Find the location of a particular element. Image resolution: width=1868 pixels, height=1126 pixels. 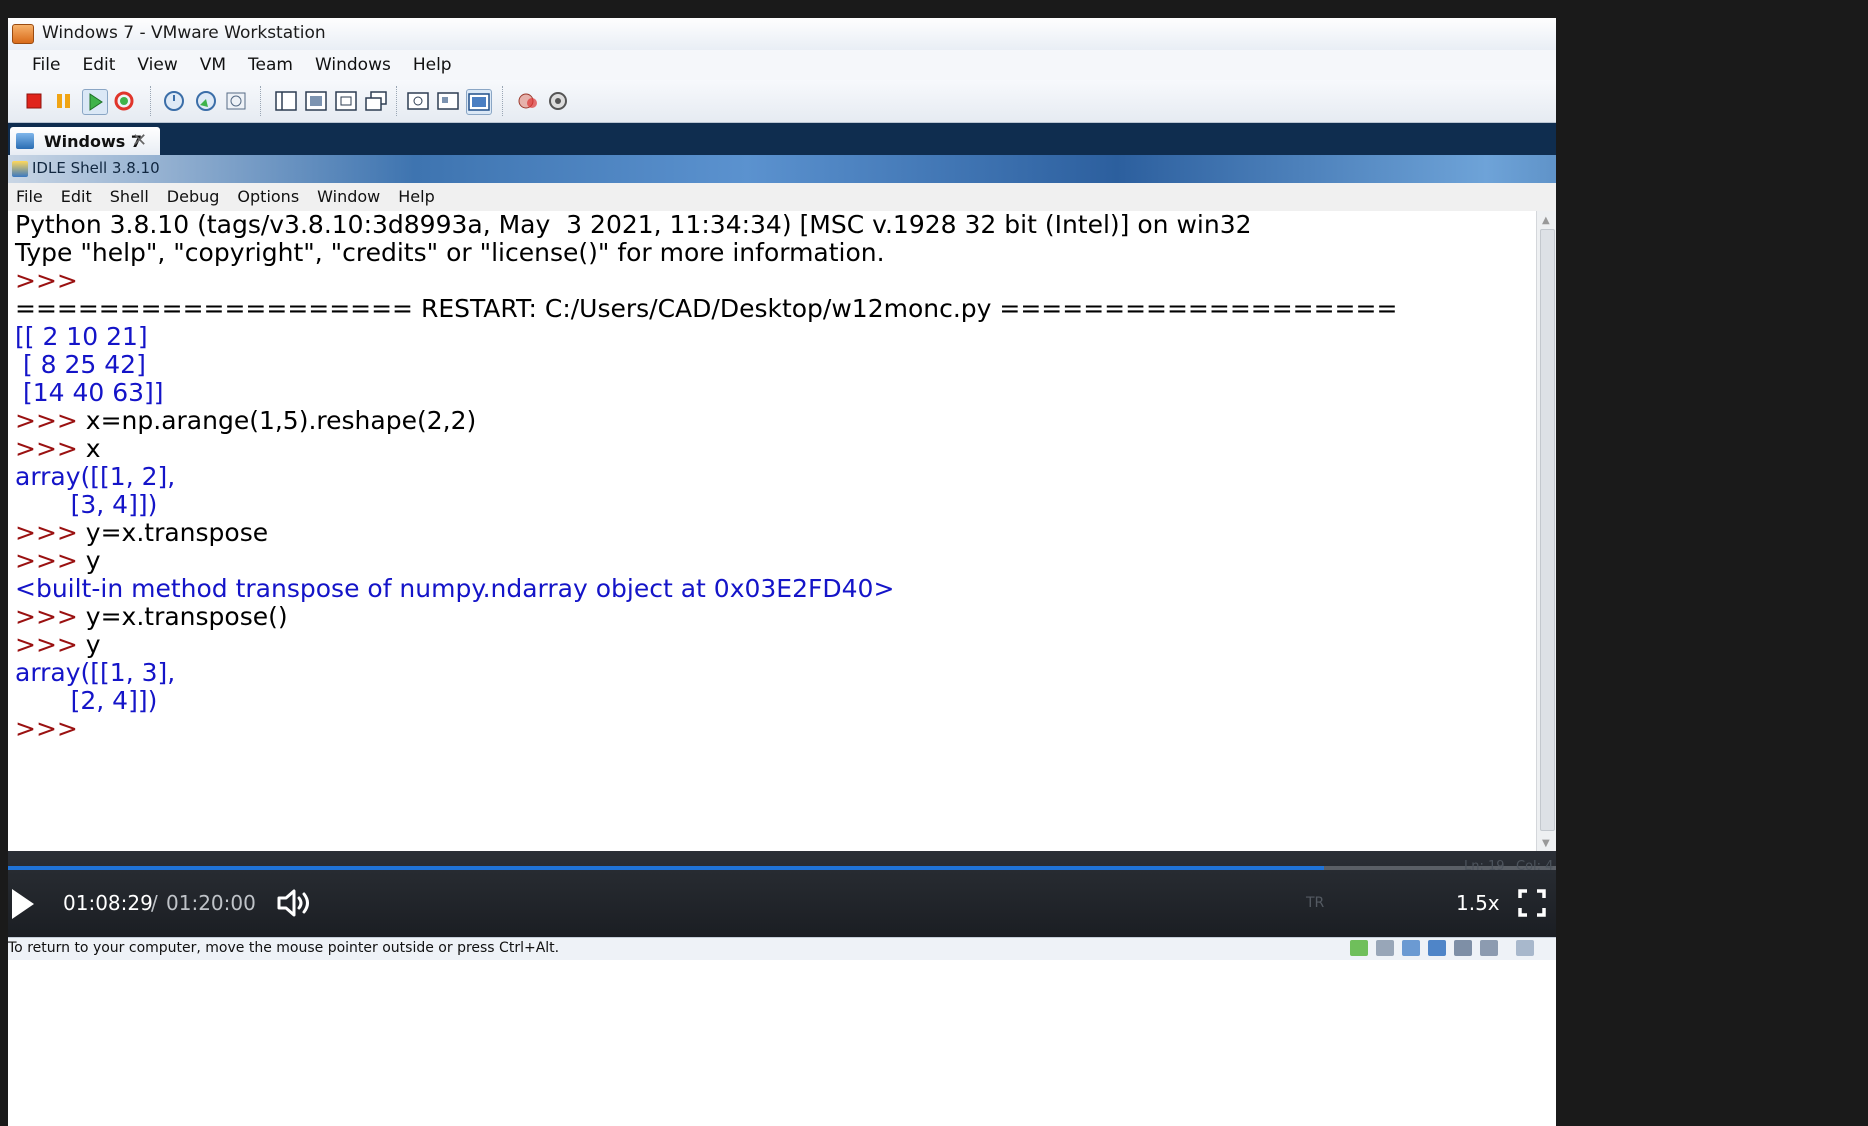

scroll-up-arrow-icon: ▲ is located at coordinates (1546, 220).